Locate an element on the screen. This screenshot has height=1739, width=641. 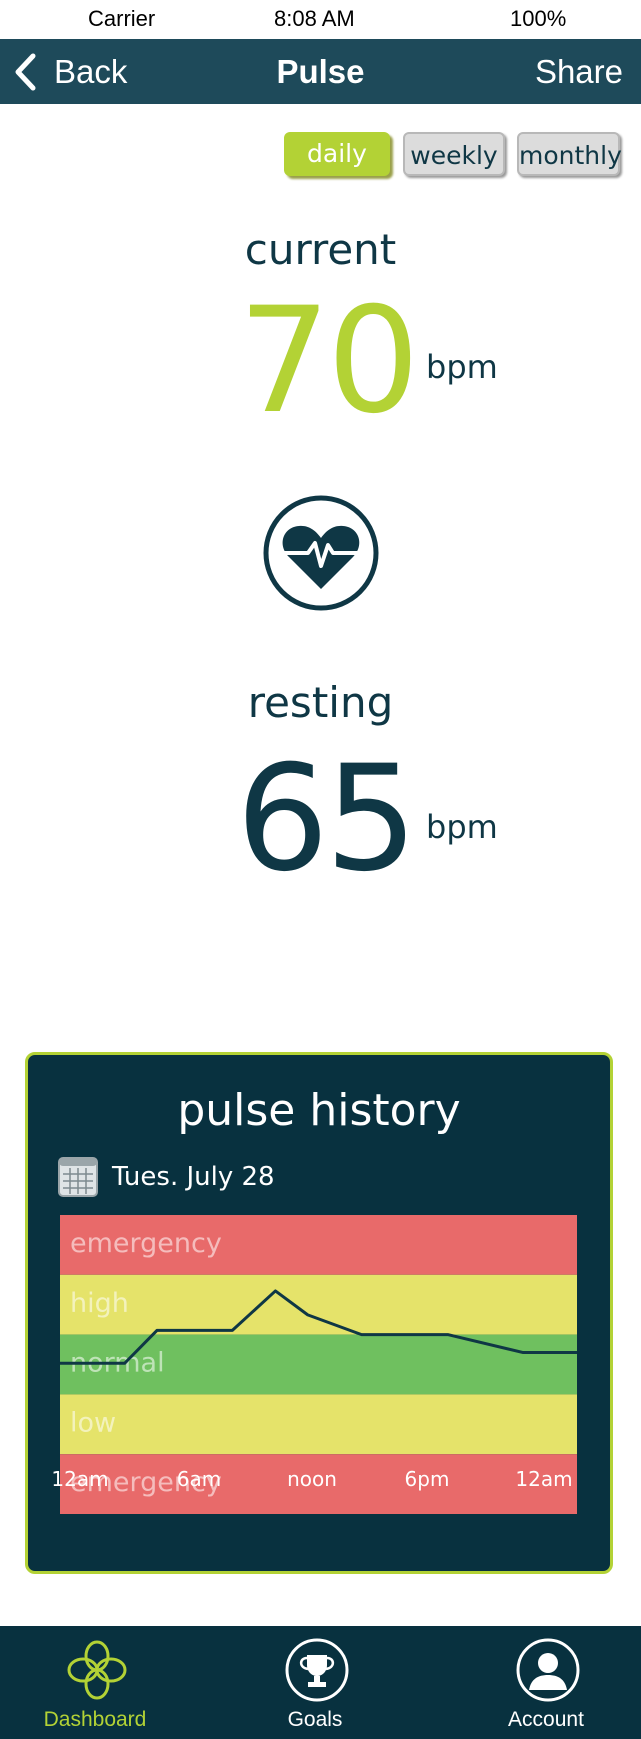
back-button: Back is located at coordinates (70, 71).